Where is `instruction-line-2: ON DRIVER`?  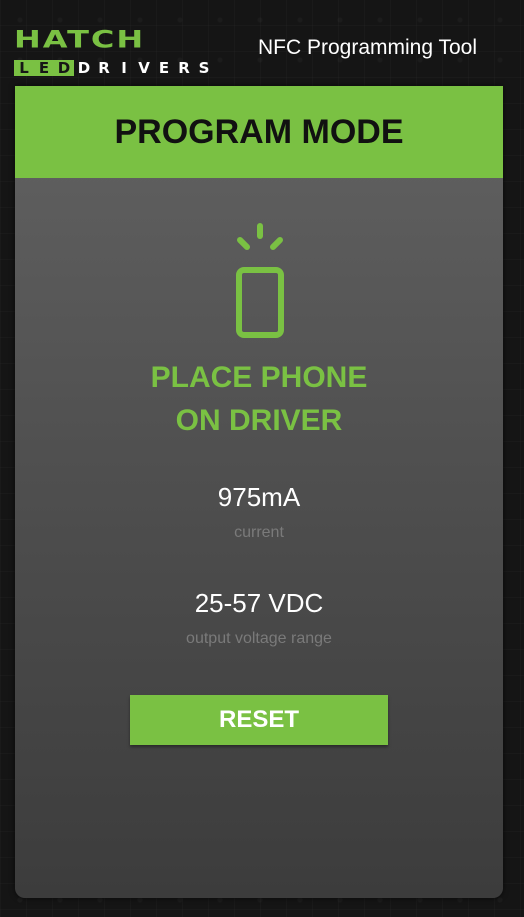 instruction-line-2: ON DRIVER is located at coordinates (259, 420).